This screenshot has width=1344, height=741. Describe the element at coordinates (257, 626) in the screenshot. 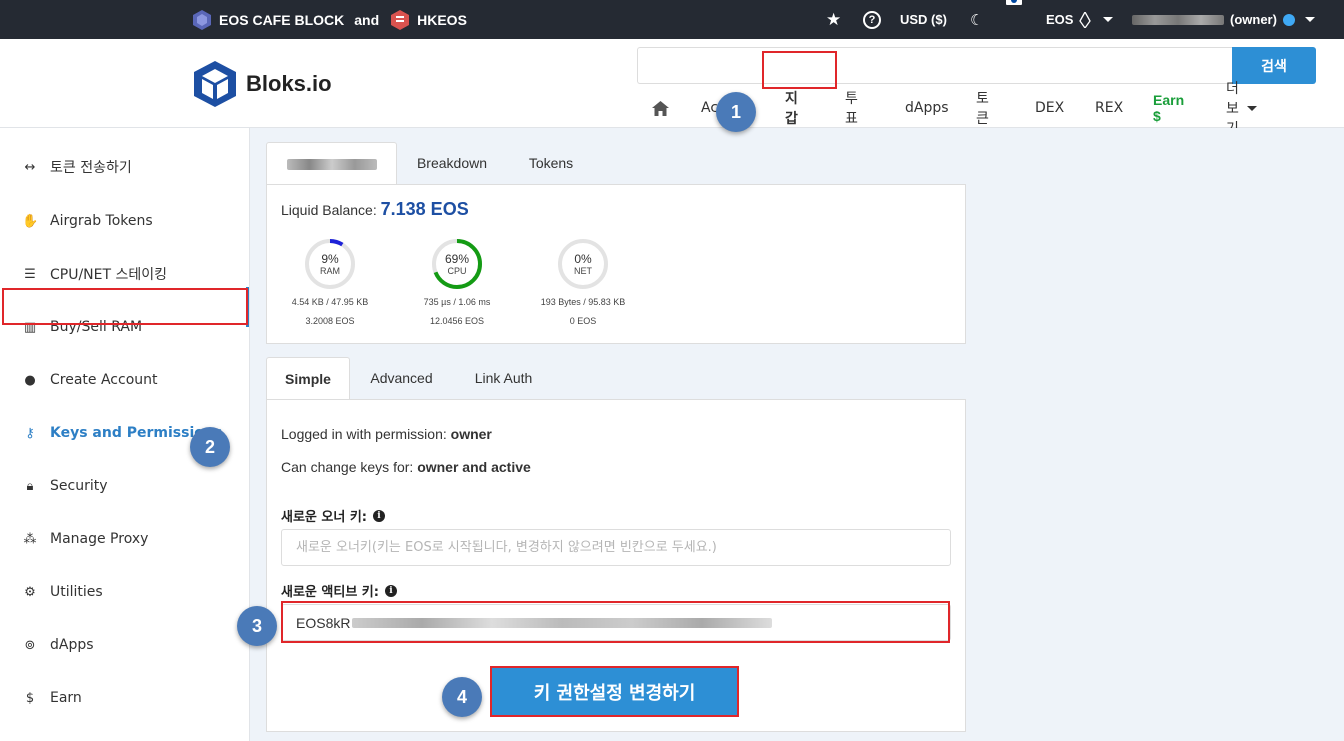

I see `step-marker-3: 3` at that location.